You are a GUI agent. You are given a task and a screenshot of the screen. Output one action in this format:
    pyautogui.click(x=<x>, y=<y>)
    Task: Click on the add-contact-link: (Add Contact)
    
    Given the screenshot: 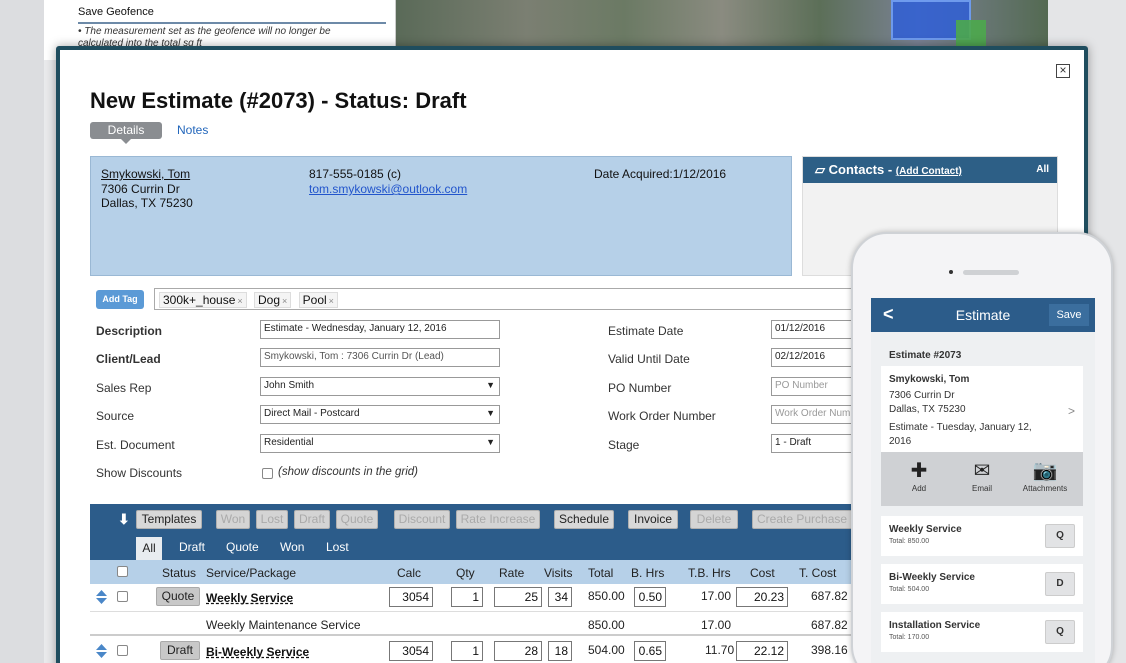 What is the action you would take?
    pyautogui.click(x=929, y=171)
    